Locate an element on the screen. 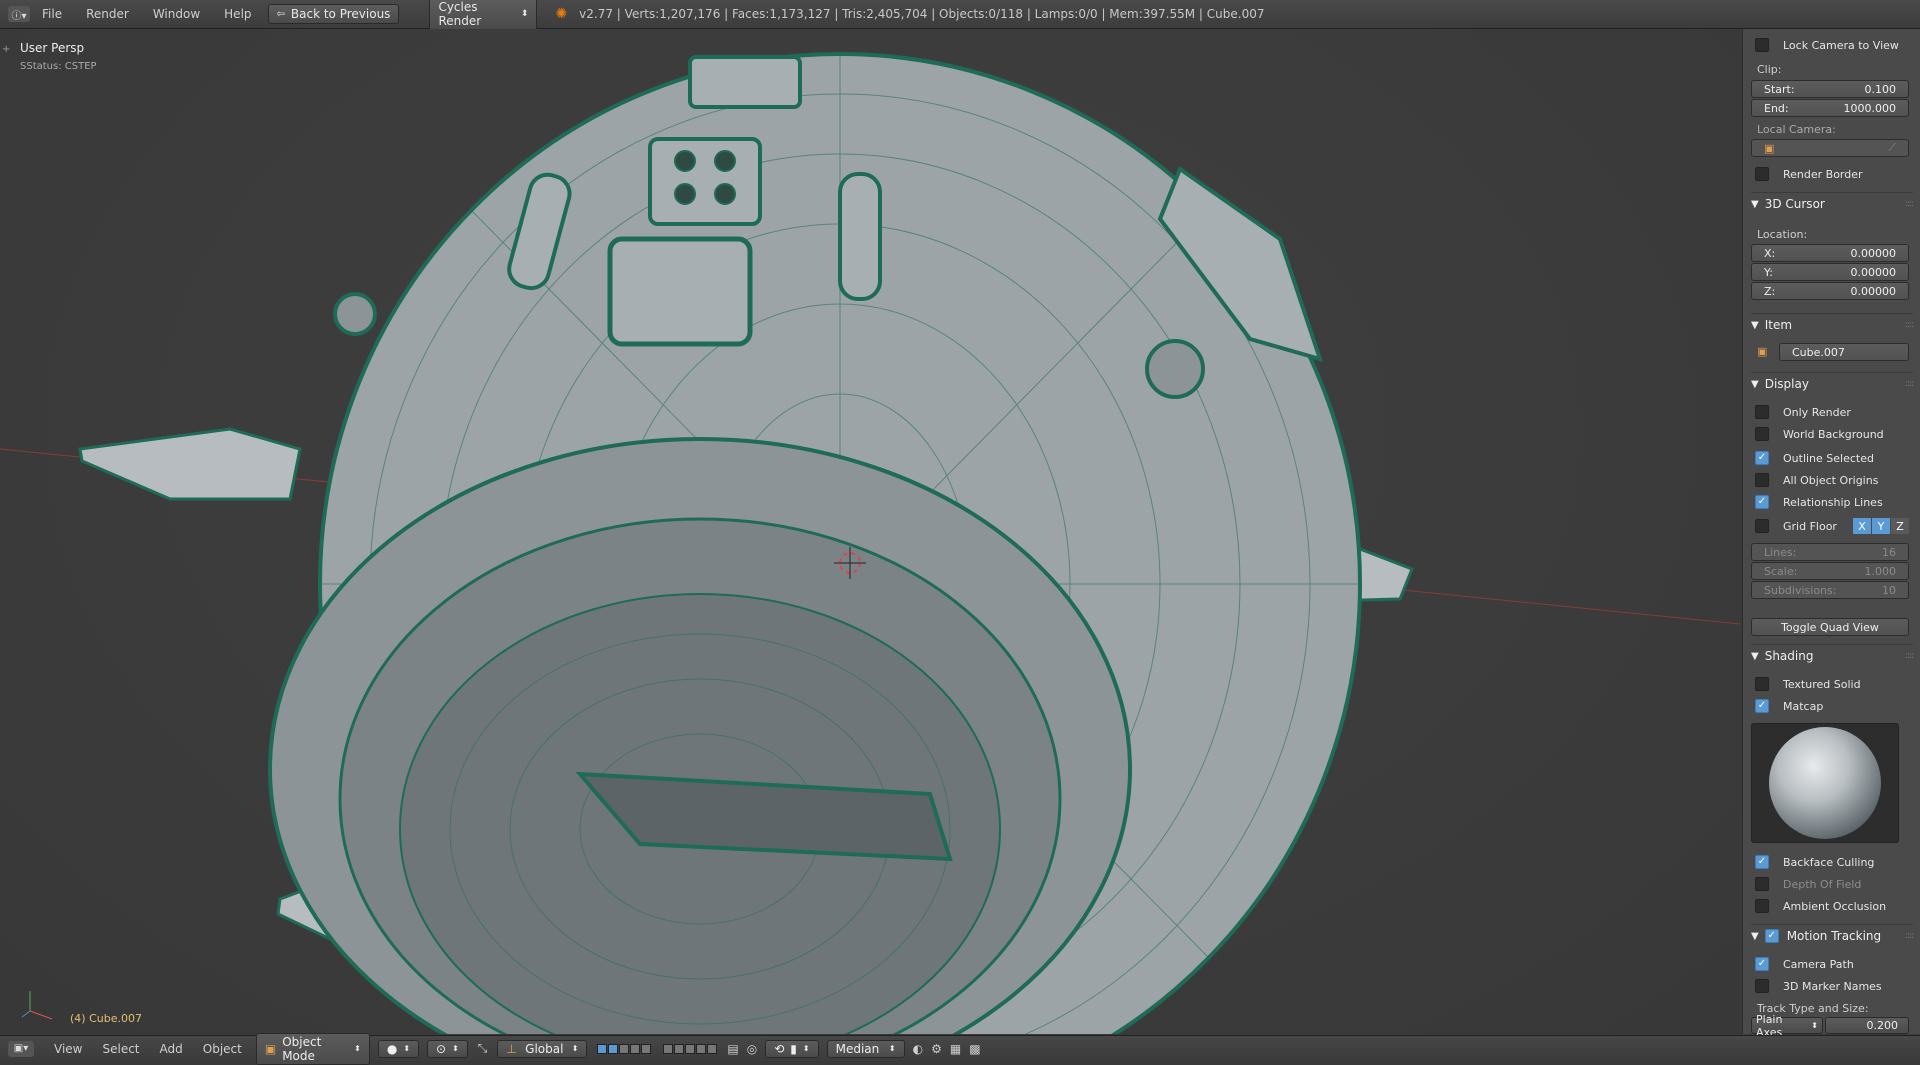 The width and height of the screenshot is (1920, 1065). cursor-x-field: X: 0.00000 is located at coordinates (1830, 253).